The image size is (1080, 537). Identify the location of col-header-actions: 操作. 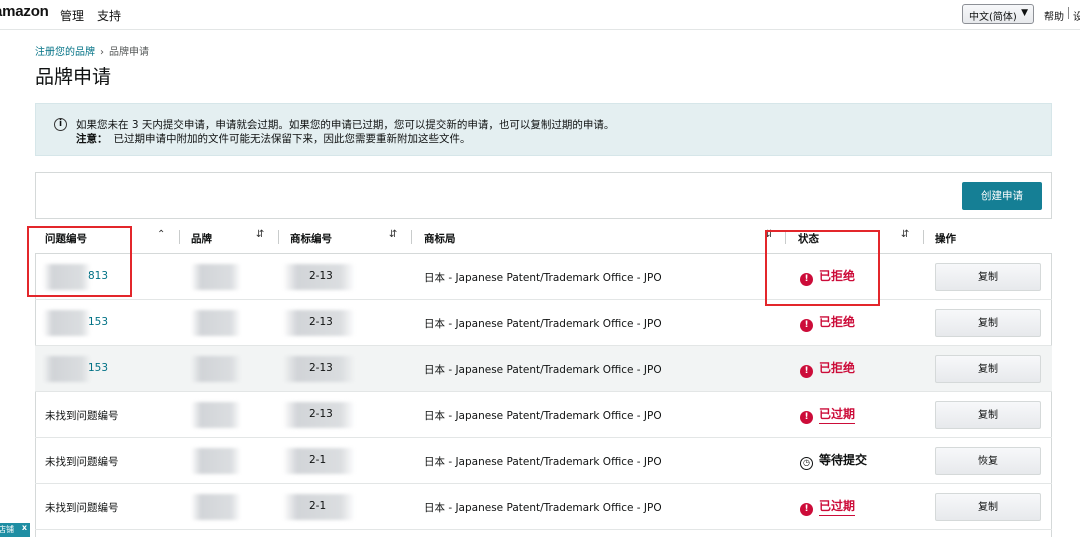
(945, 239).